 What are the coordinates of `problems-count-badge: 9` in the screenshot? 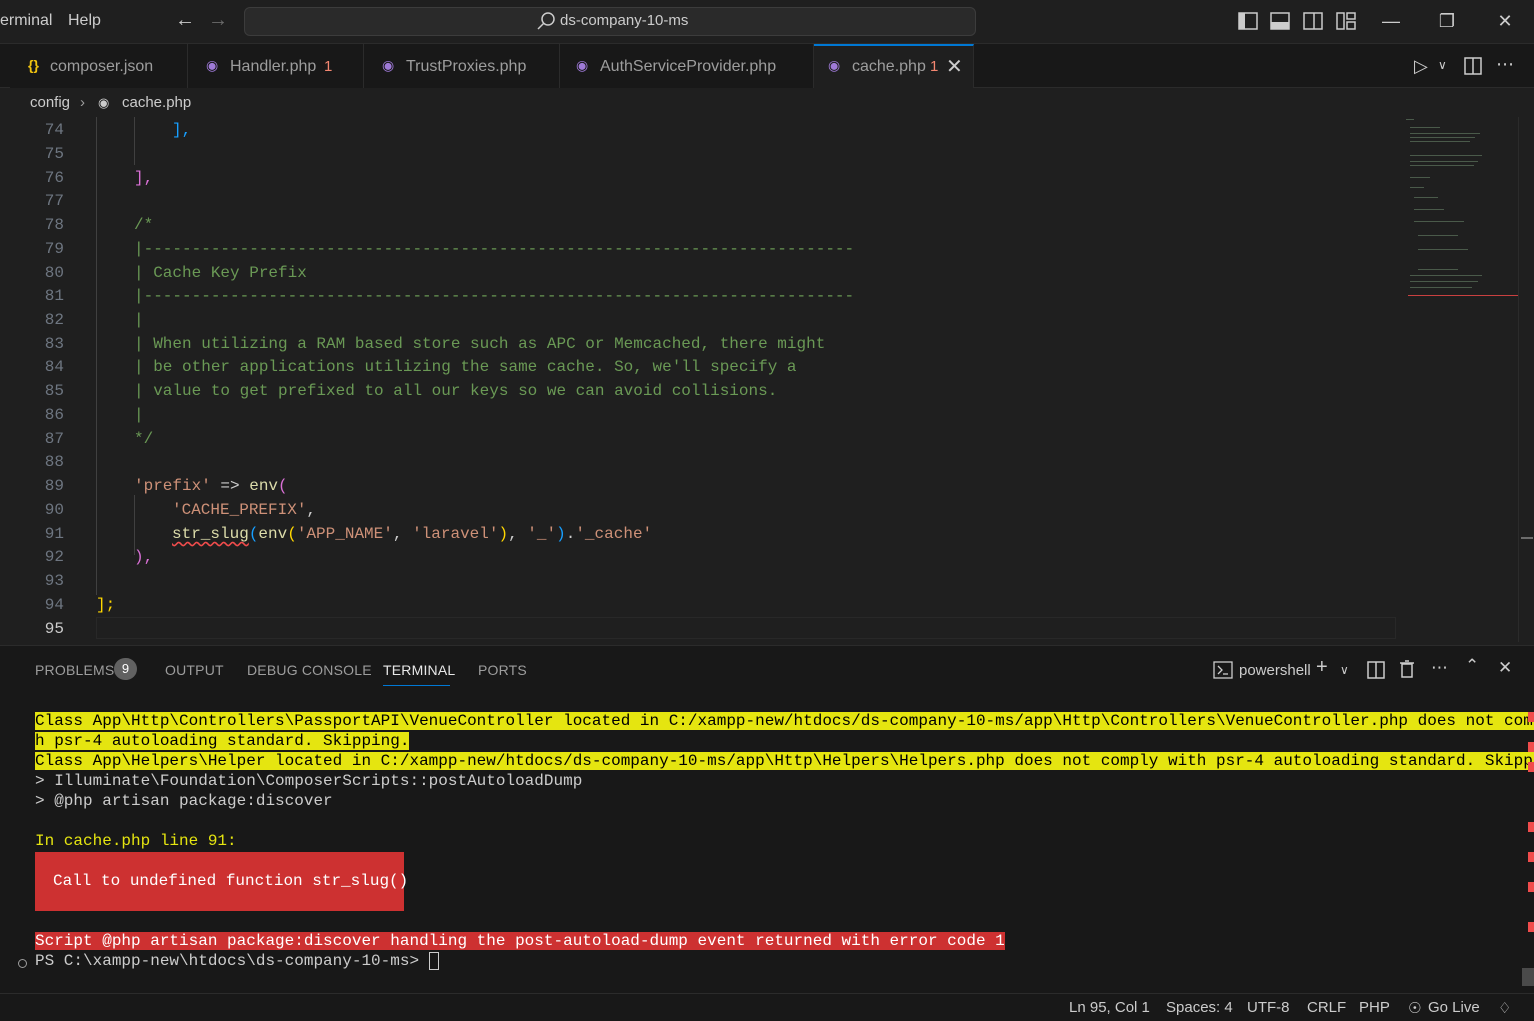 It's located at (125, 669).